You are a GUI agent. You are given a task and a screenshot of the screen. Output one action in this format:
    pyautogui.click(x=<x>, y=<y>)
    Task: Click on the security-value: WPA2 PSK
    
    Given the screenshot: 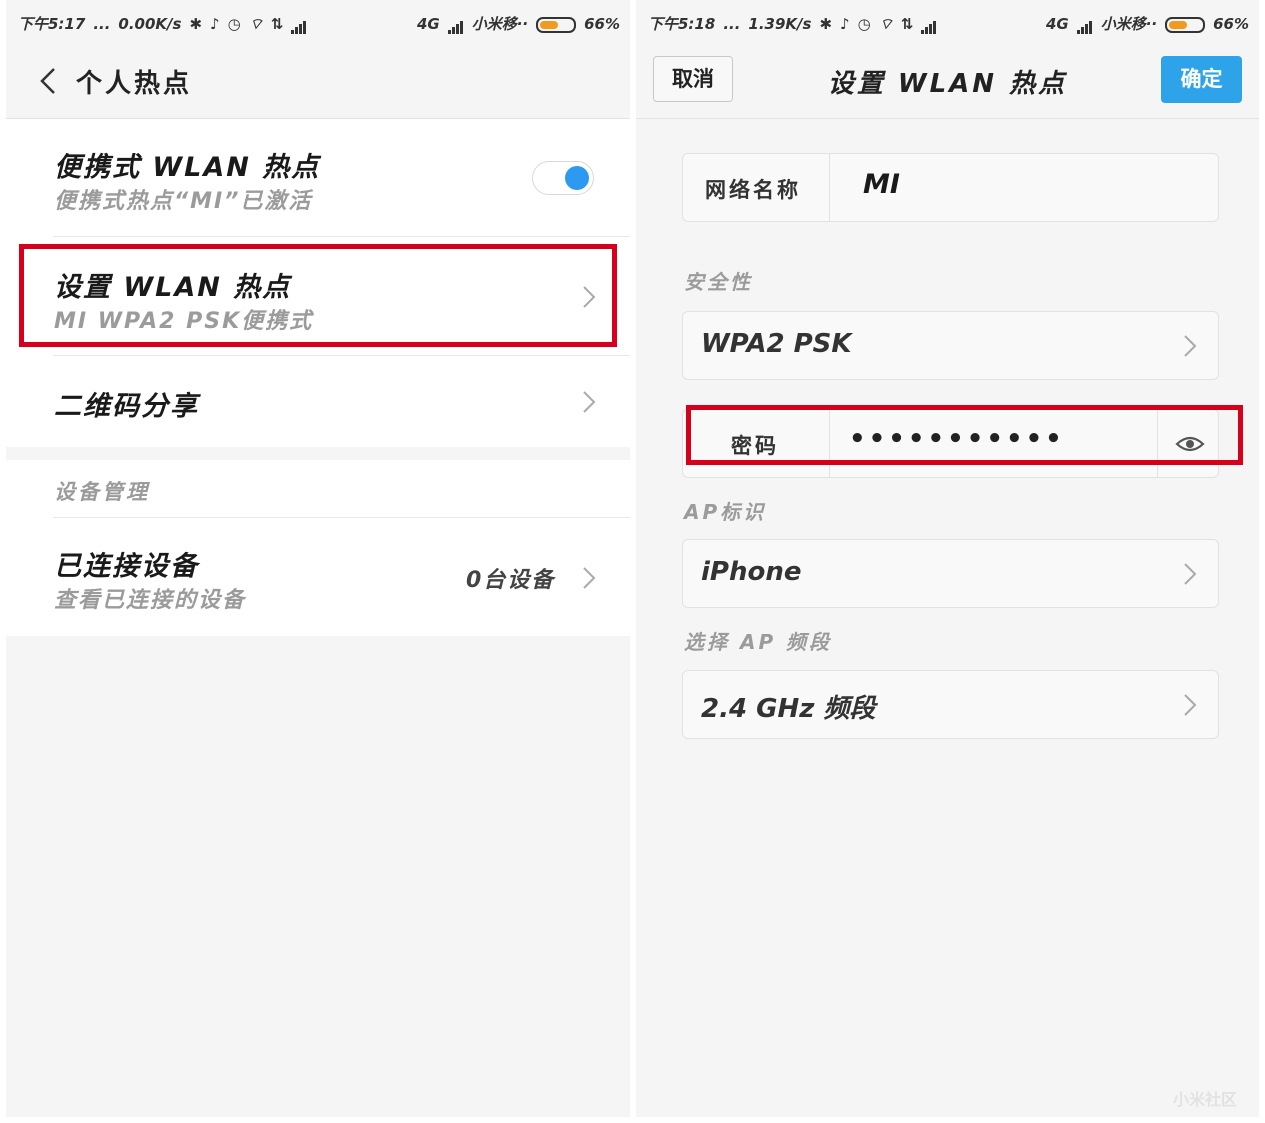 What is the action you would take?
    pyautogui.click(x=776, y=344)
    